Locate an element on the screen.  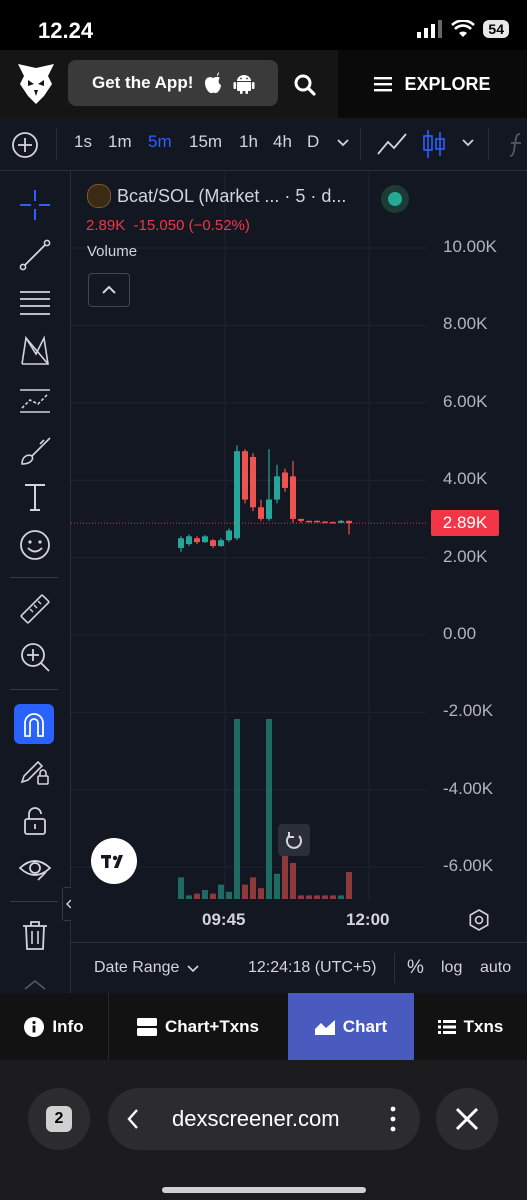
address-bar: dexscreener.com is located at coordinates (264, 1119).